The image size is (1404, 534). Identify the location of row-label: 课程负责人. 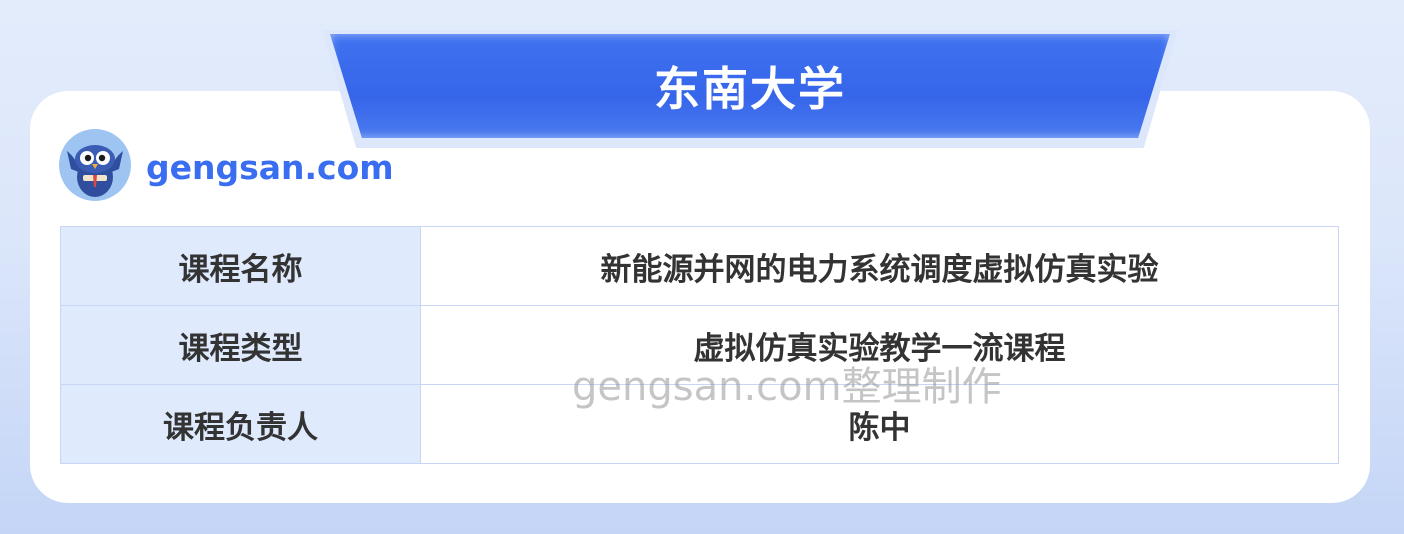
(240, 424).